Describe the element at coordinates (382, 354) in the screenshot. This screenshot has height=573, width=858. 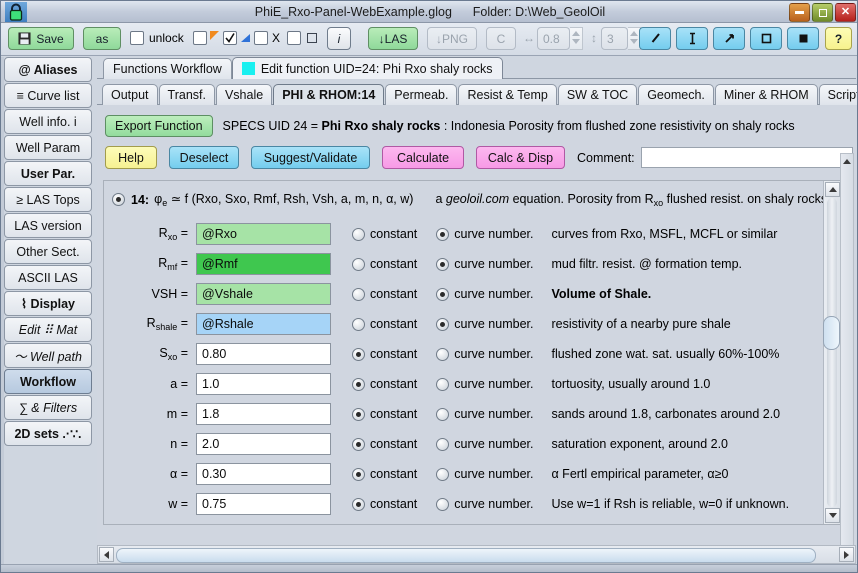
I see `param-constant-option-sxo: constant` at that location.